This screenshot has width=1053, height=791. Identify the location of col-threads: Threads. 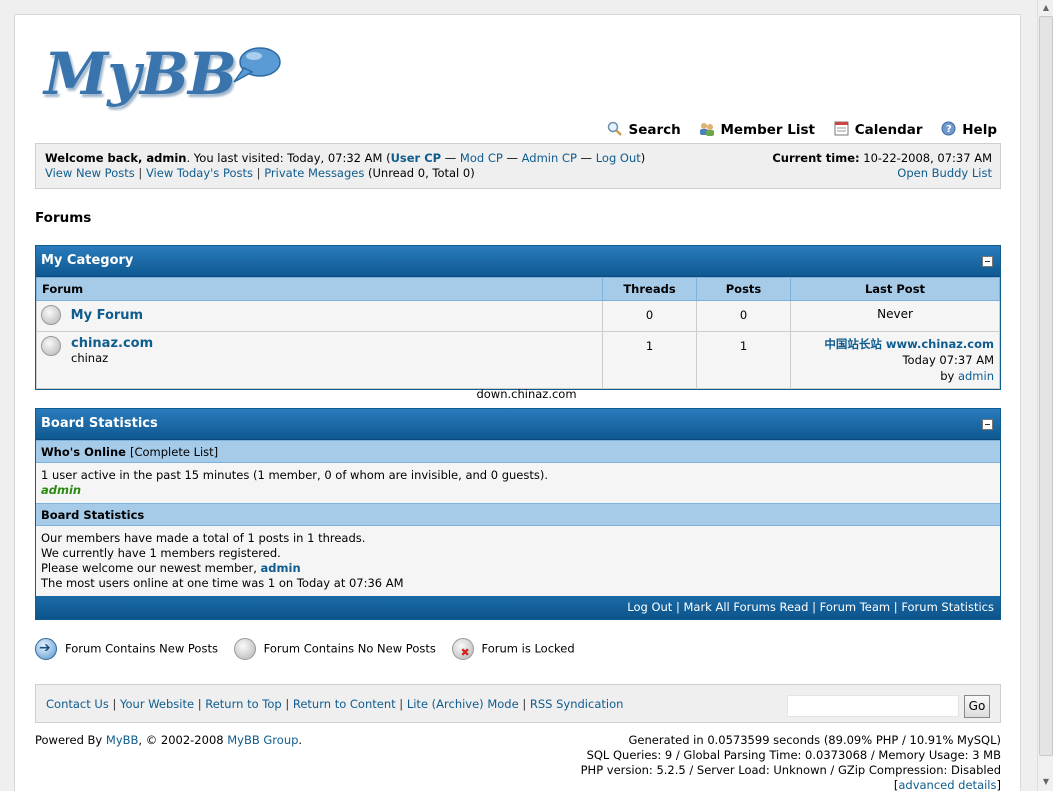
(649, 289).